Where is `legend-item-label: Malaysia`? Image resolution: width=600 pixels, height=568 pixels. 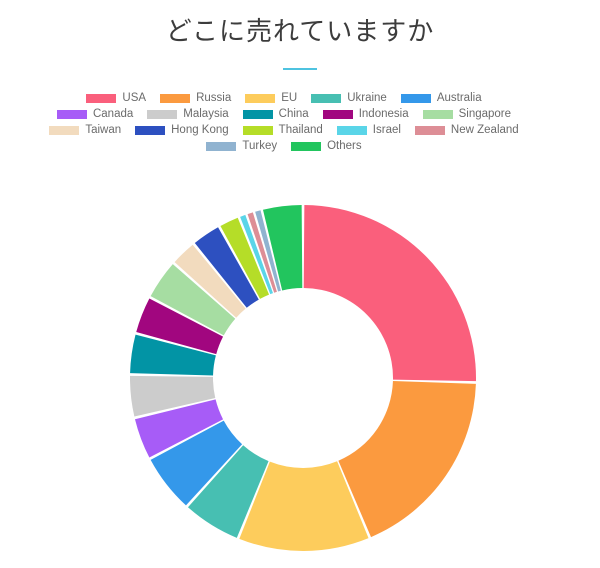
legend-item-label: Malaysia is located at coordinates (206, 114).